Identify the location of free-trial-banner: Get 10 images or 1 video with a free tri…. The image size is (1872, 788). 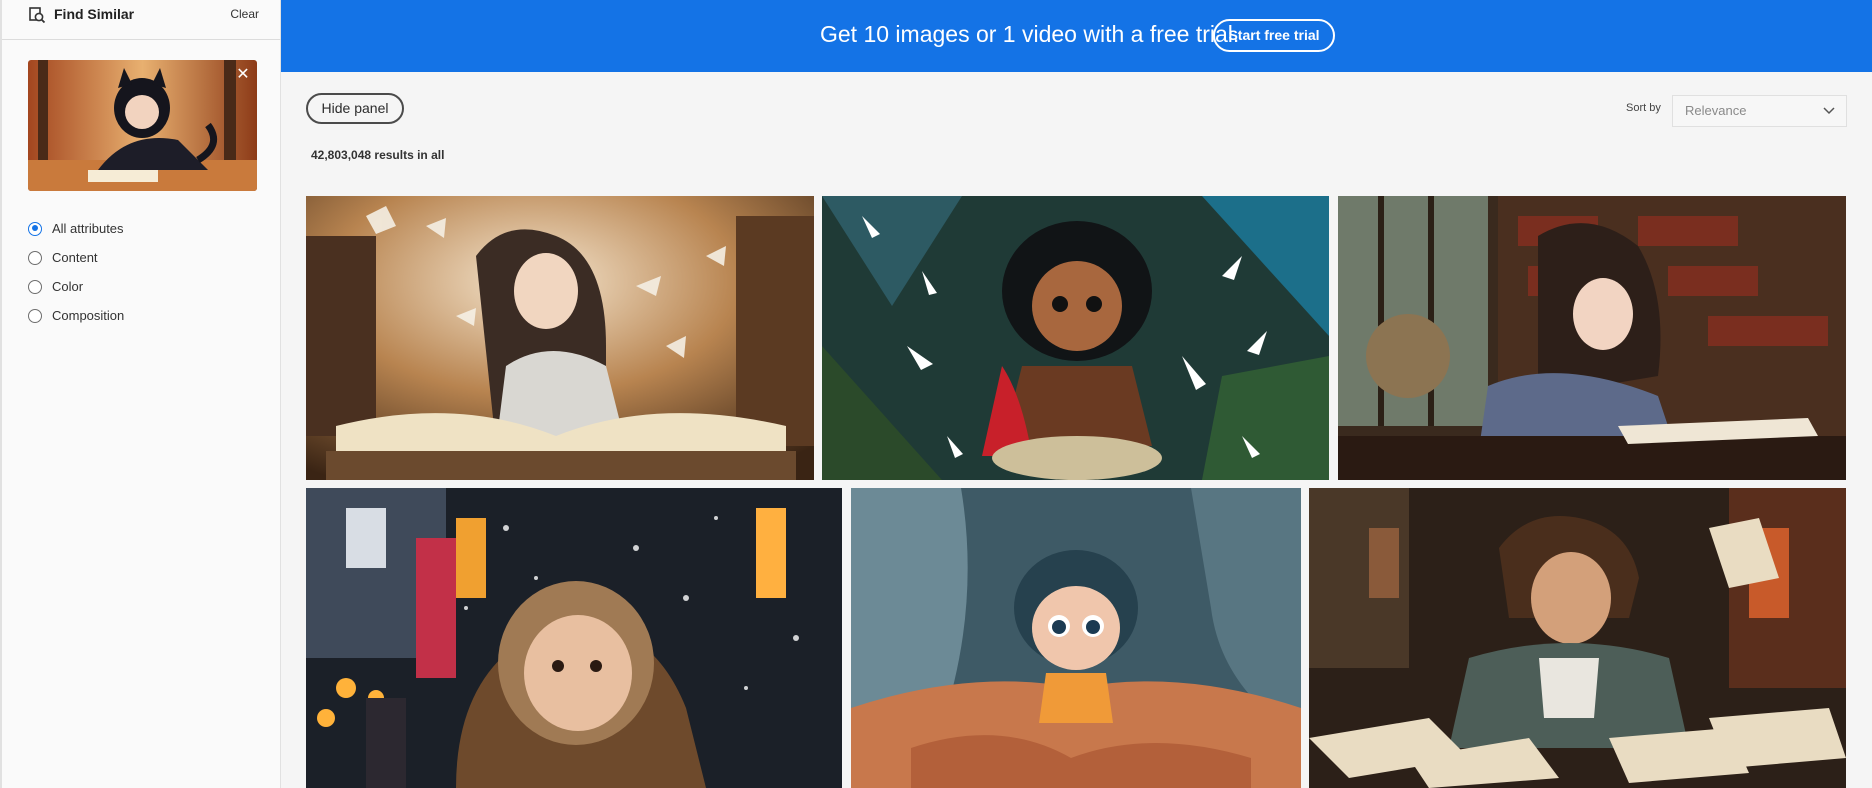
(1076, 36).